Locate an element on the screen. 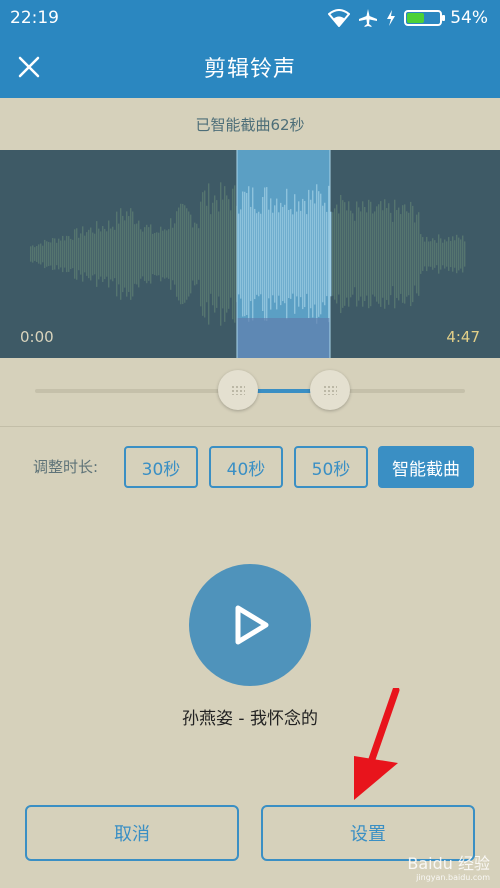  selection-base is located at coordinates (283, 338).